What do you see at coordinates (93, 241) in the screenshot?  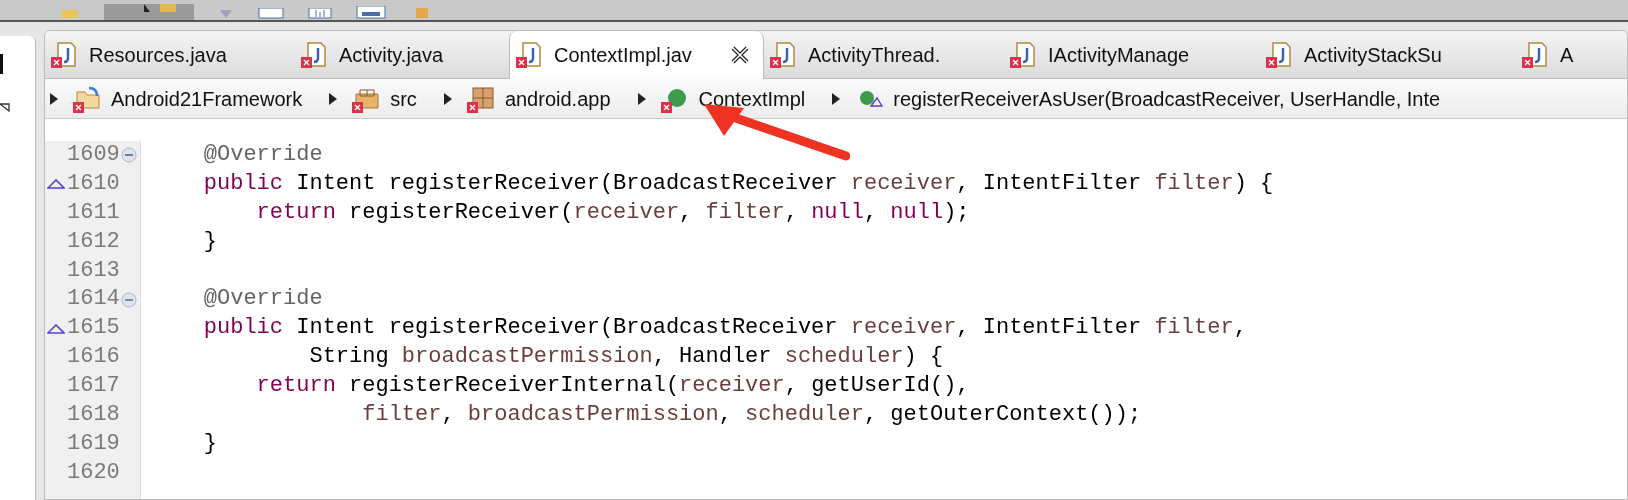 I see `line-number: 1612` at bounding box center [93, 241].